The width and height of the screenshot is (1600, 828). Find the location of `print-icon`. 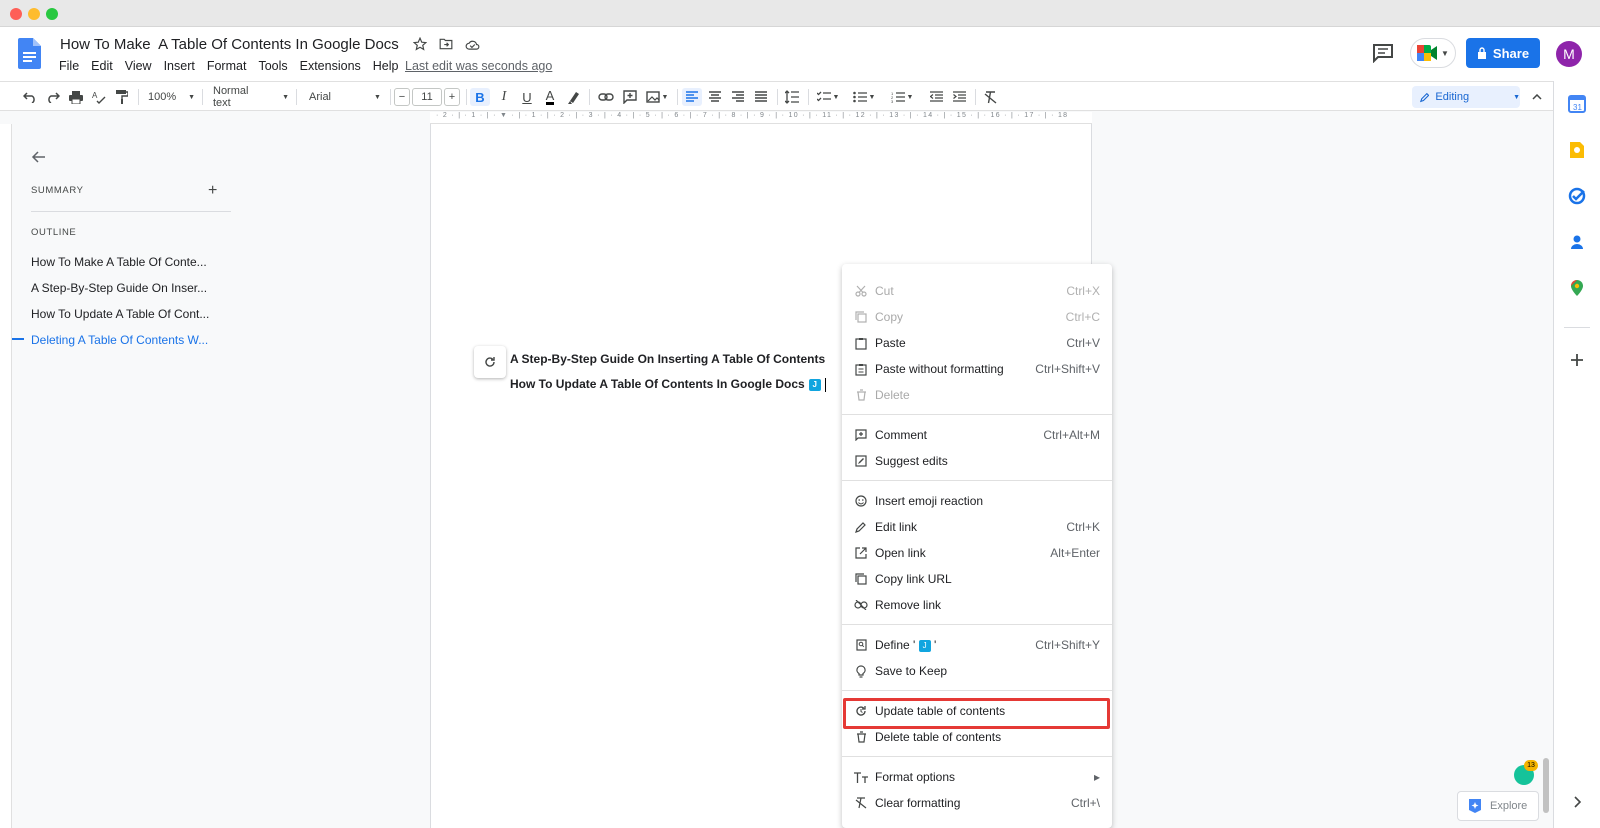

print-icon is located at coordinates (76, 97).